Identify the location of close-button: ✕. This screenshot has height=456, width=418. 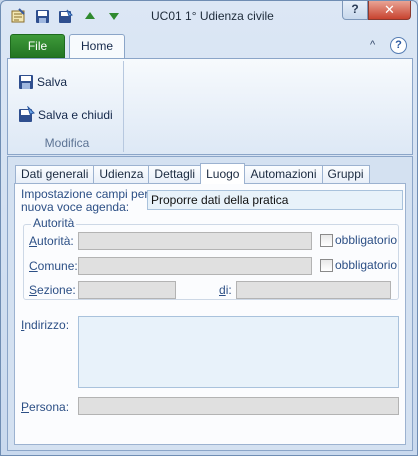
(389, 10).